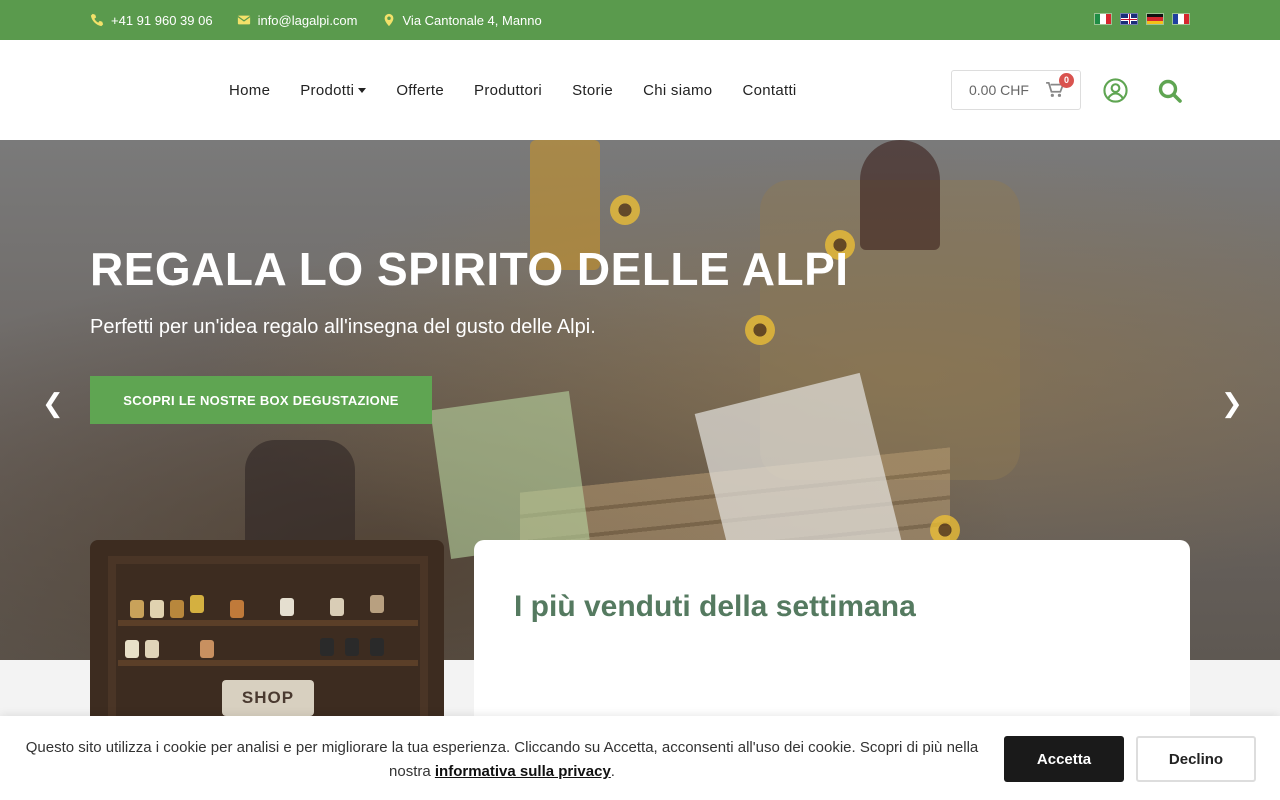 This screenshot has height=800, width=1280. I want to click on search-icon, so click(1170, 91).